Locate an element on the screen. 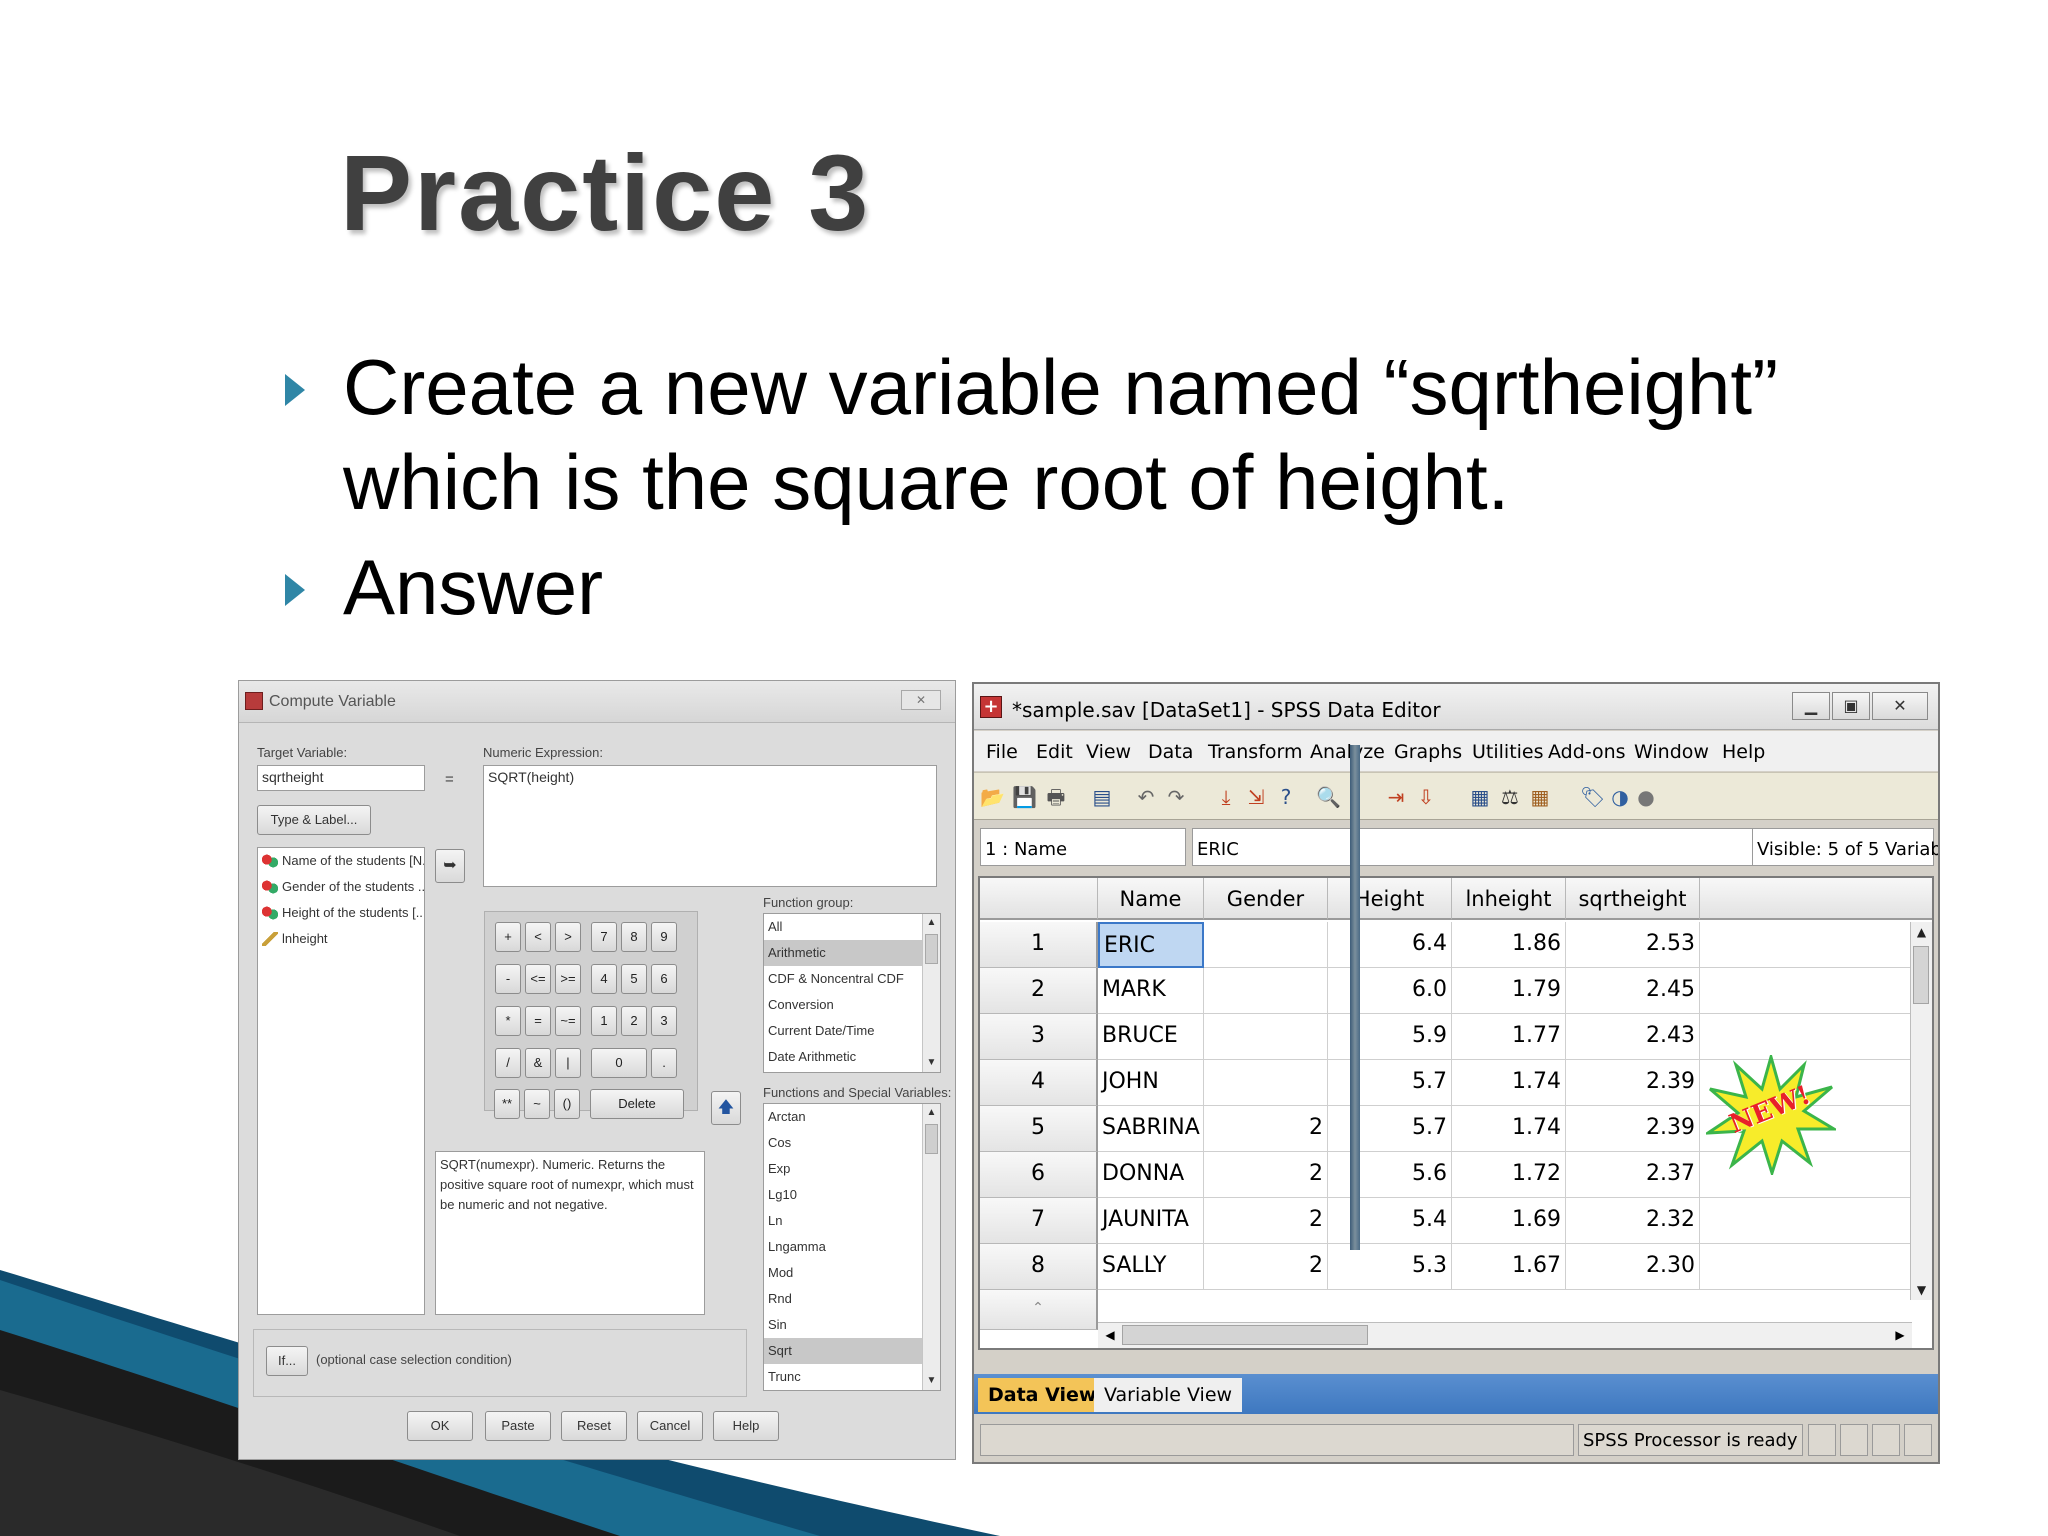 This screenshot has width=2048, height=1536. cell-name: ERIC is located at coordinates (1151, 945).